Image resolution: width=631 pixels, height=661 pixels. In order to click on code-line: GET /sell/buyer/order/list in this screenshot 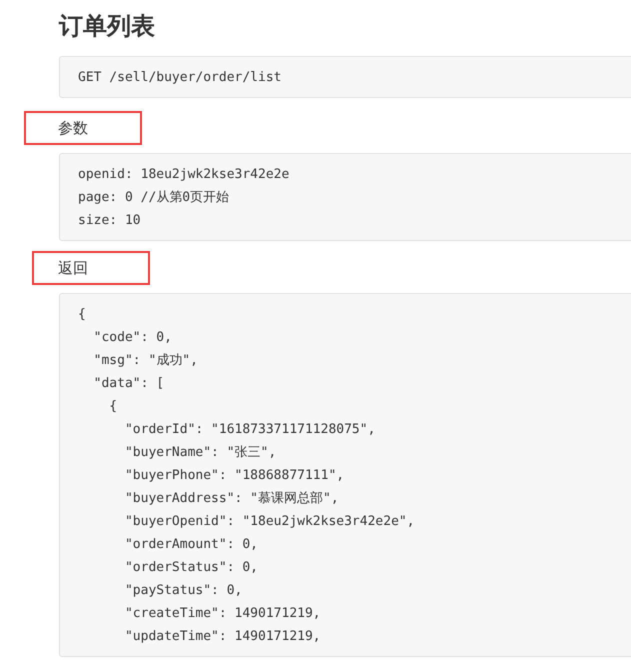, I will do `click(180, 78)`.